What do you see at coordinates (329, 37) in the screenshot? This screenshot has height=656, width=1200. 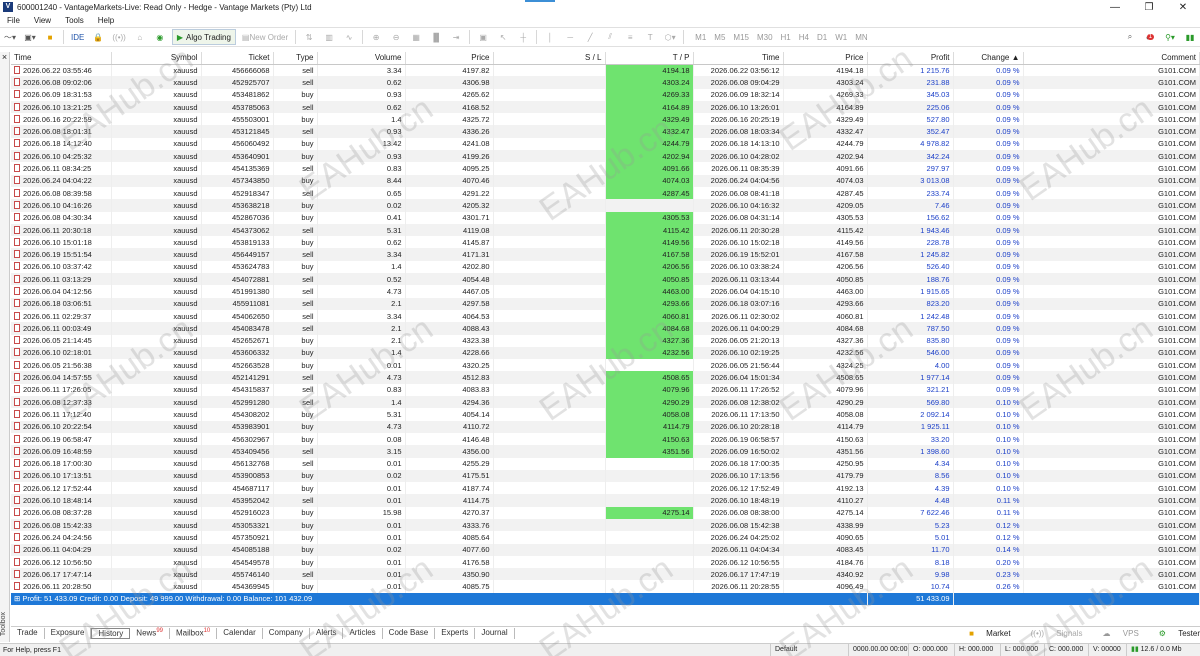 I see `bars-icon: ▥` at bounding box center [329, 37].